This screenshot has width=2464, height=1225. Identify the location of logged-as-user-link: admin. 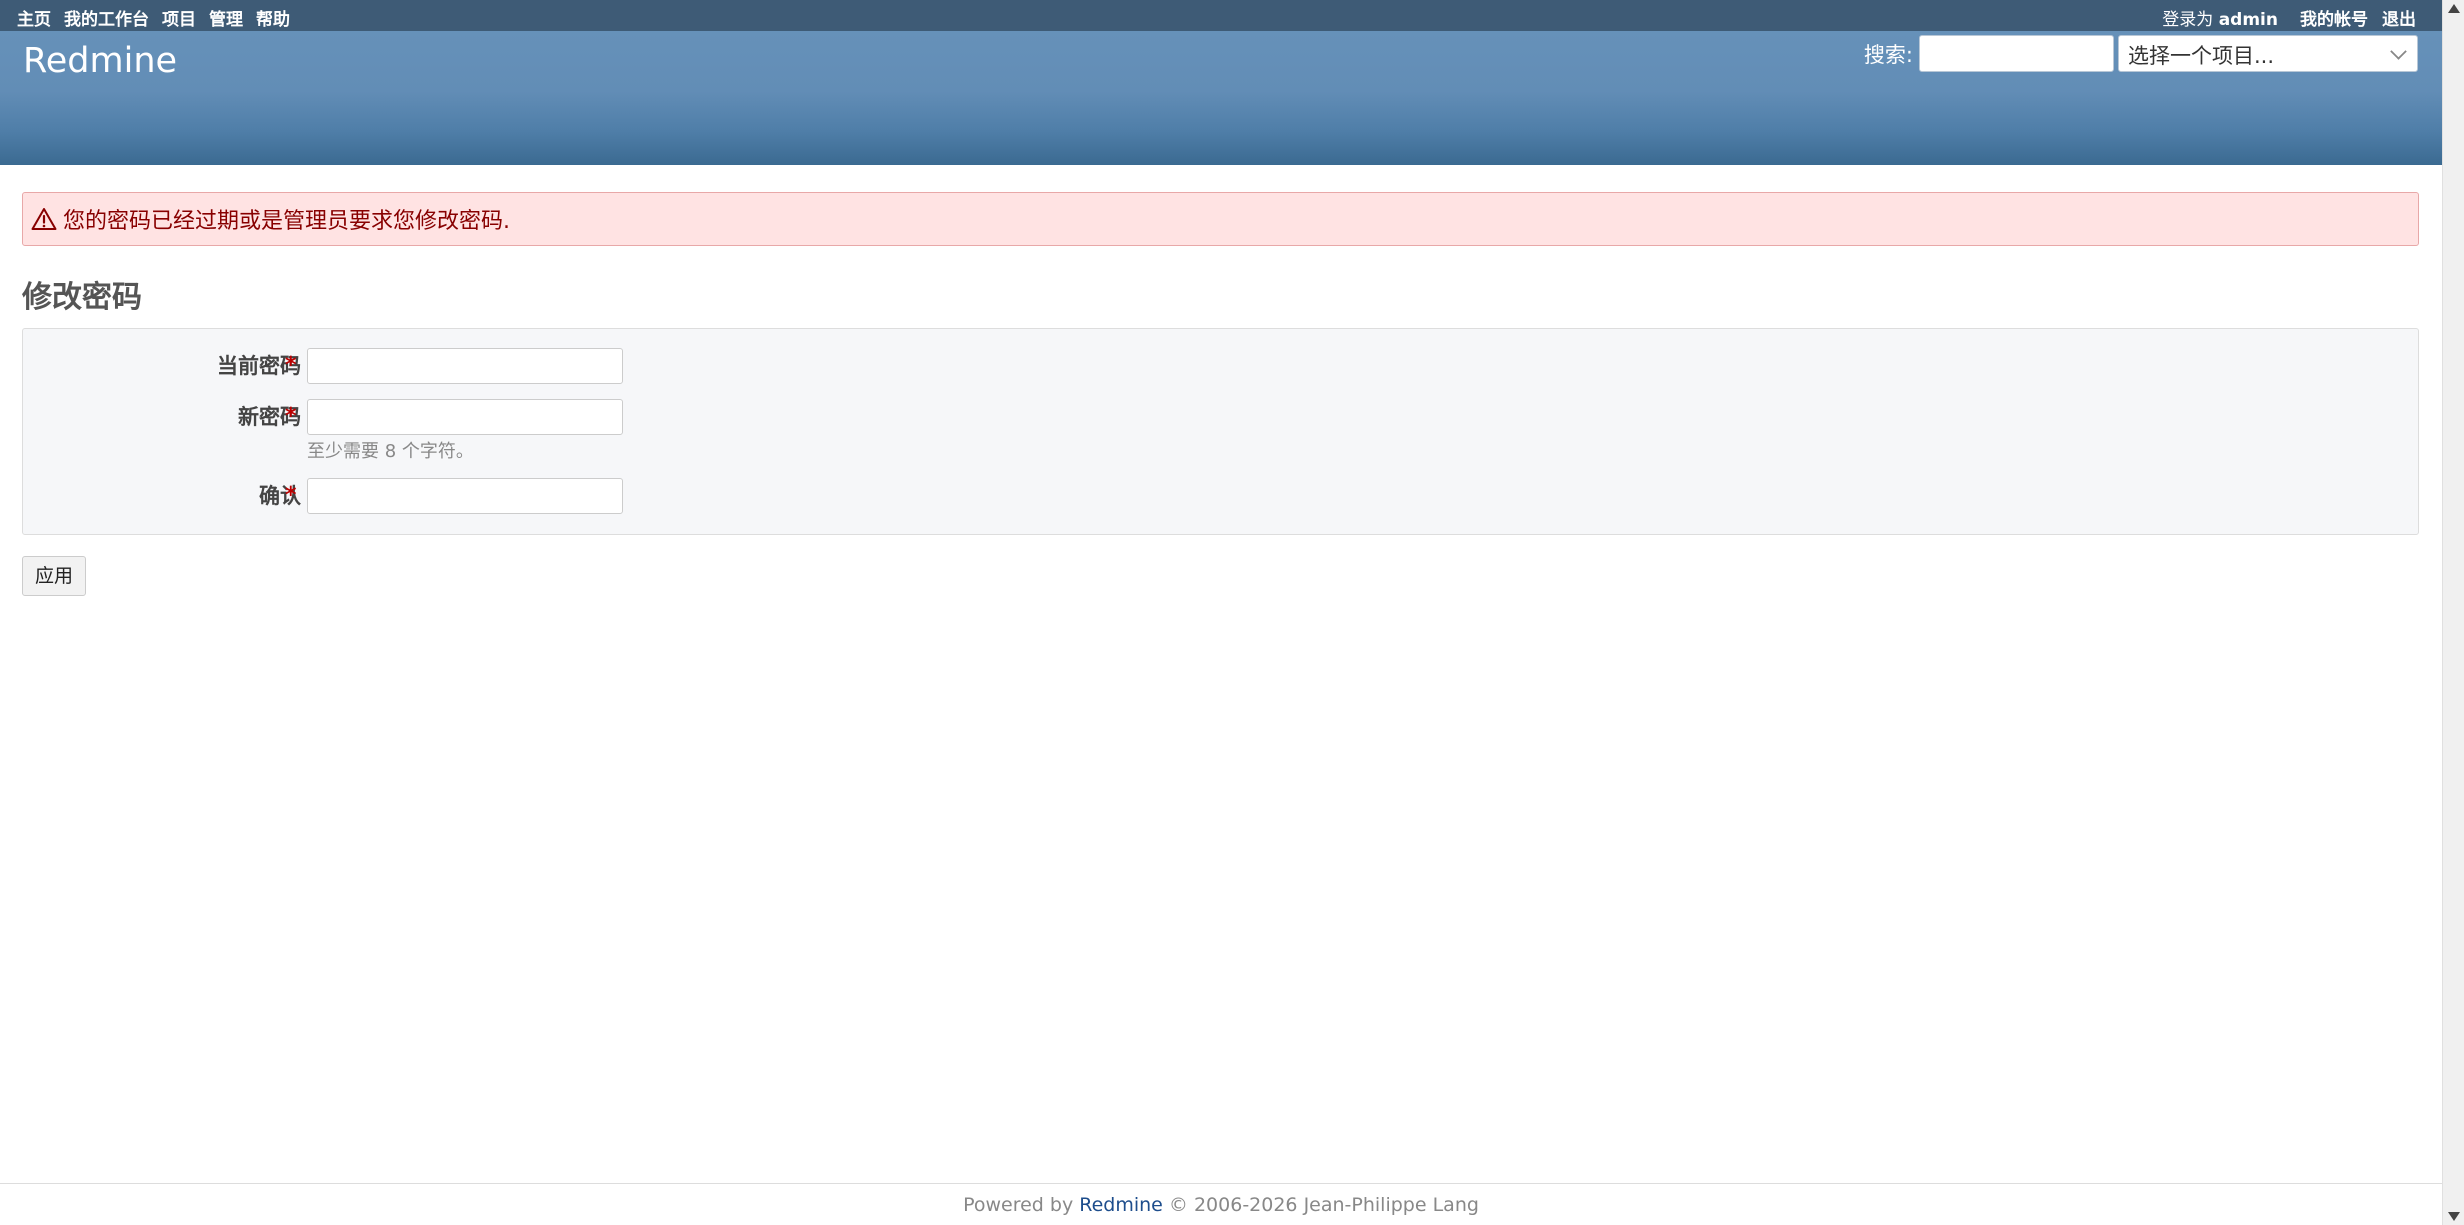
(2248, 20).